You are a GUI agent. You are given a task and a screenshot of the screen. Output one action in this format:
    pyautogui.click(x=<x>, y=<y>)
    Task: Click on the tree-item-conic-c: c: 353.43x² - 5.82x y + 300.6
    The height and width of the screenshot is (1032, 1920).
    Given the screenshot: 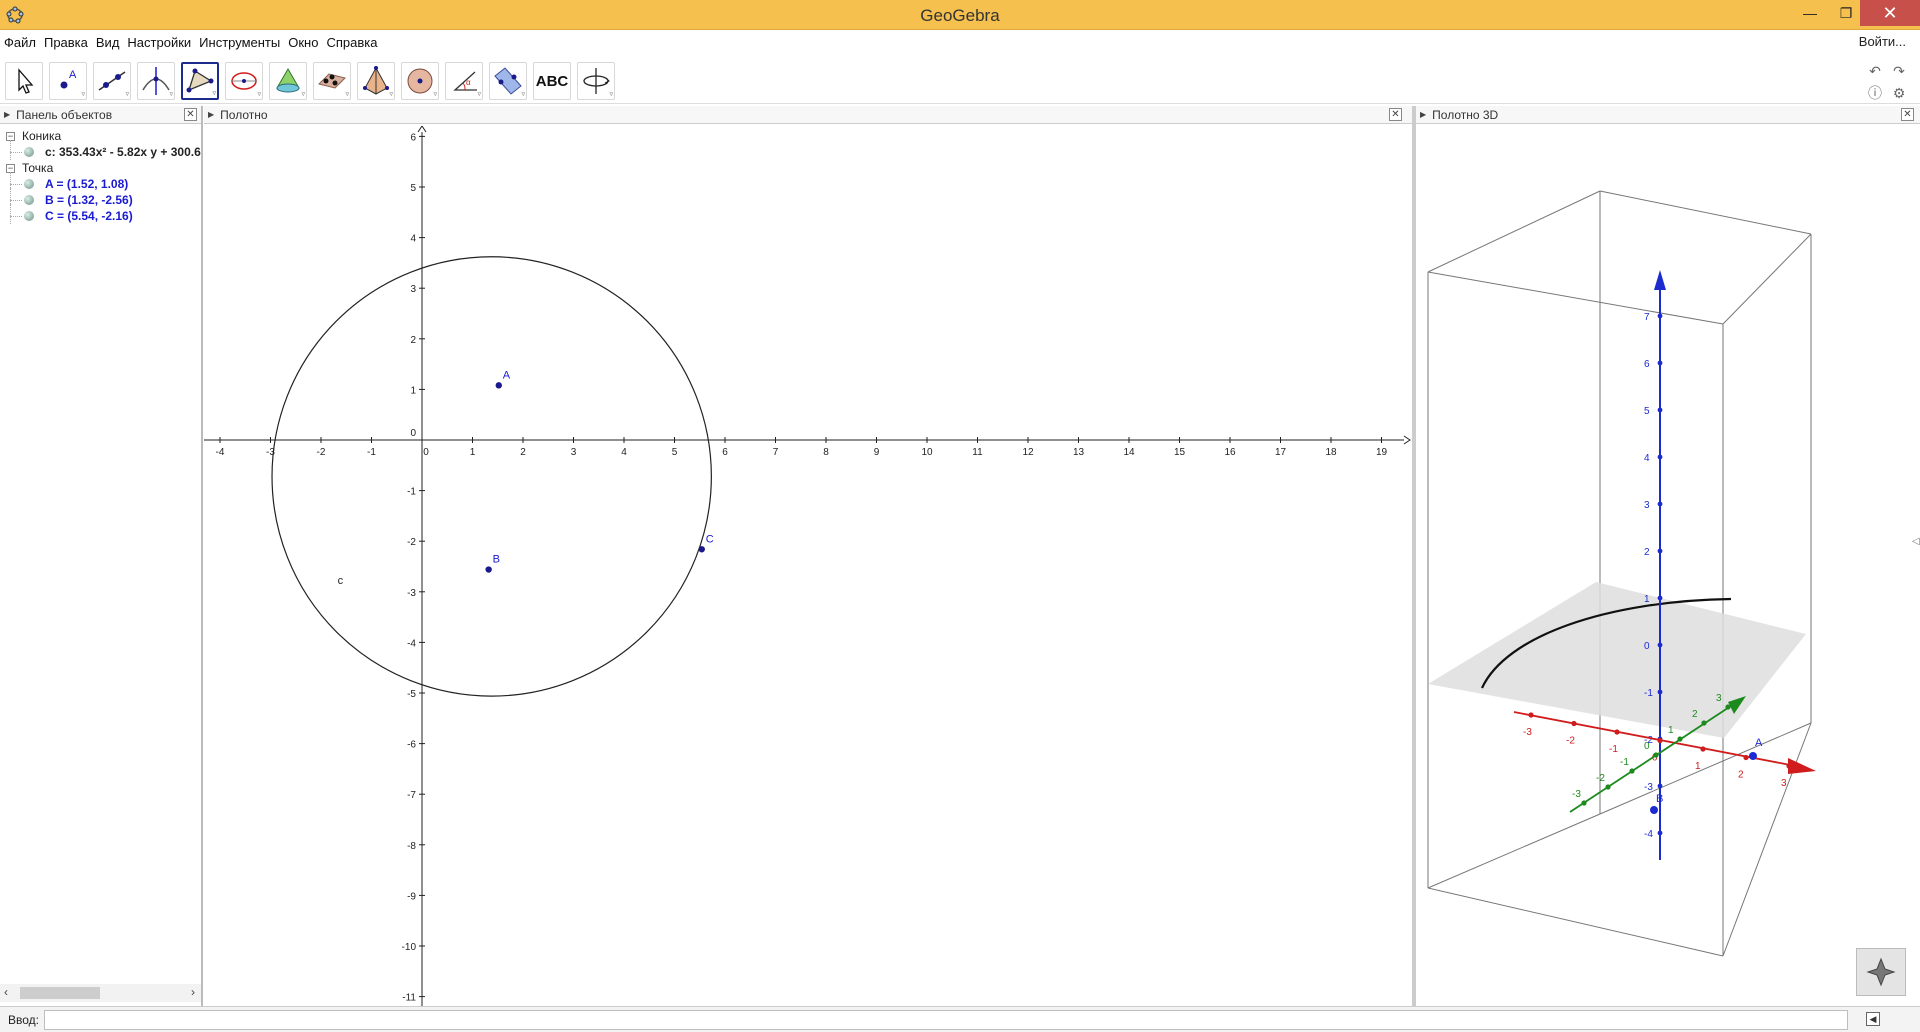 What is the action you would take?
    pyautogui.click(x=101, y=150)
    